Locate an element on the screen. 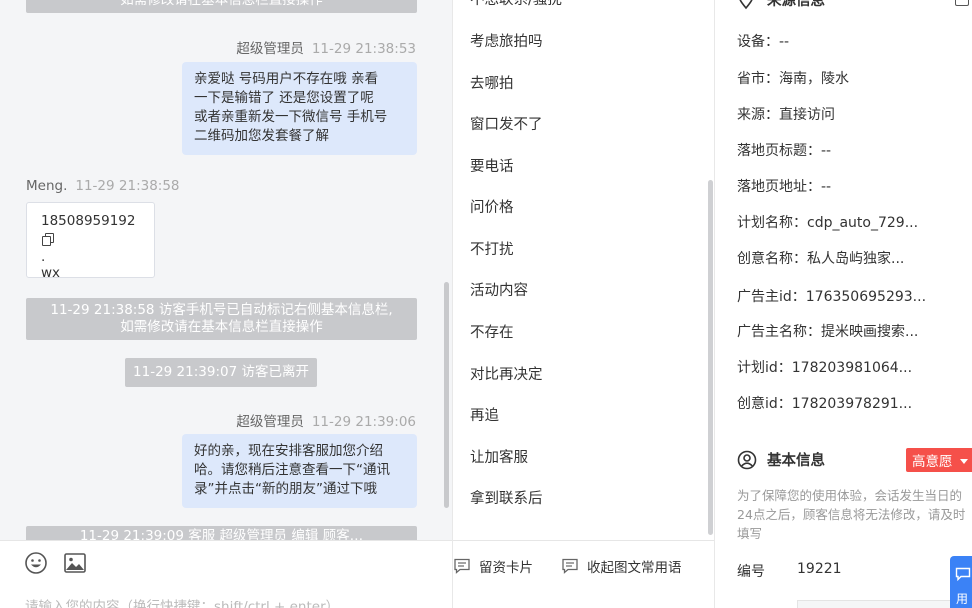 This screenshot has height=608, width=972. source-info-header: 来源信息 is located at coordinates (781, 5).